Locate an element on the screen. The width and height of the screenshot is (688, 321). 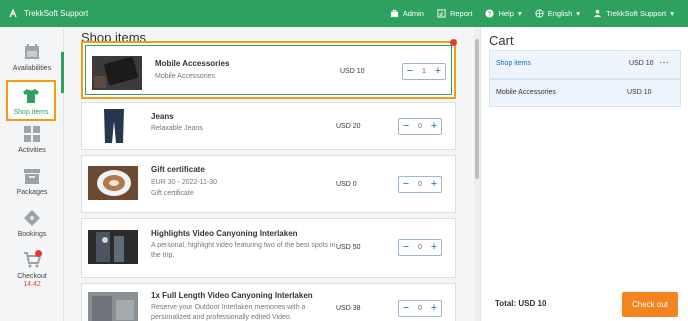
globe-icon is located at coordinates (539, 13).